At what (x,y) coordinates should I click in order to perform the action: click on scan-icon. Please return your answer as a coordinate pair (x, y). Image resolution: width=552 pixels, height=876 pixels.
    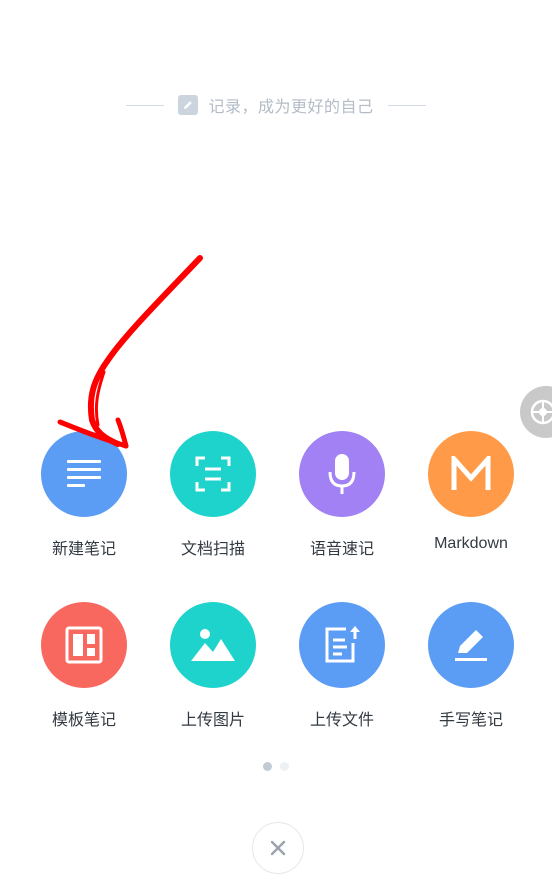
    Looking at the image, I should click on (213, 474).